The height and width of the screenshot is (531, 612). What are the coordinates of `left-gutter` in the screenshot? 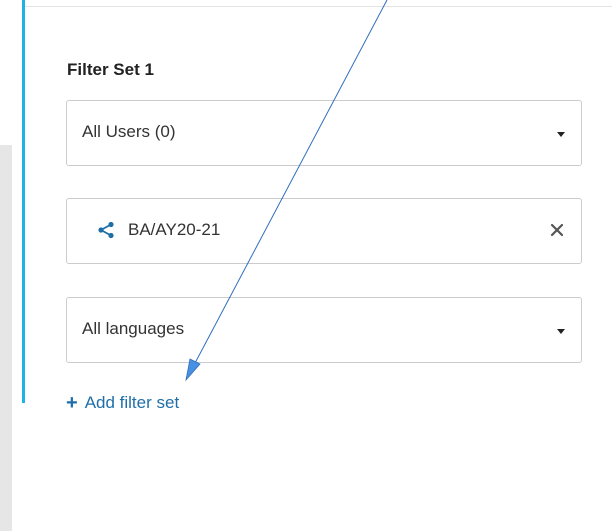 It's located at (6, 338).